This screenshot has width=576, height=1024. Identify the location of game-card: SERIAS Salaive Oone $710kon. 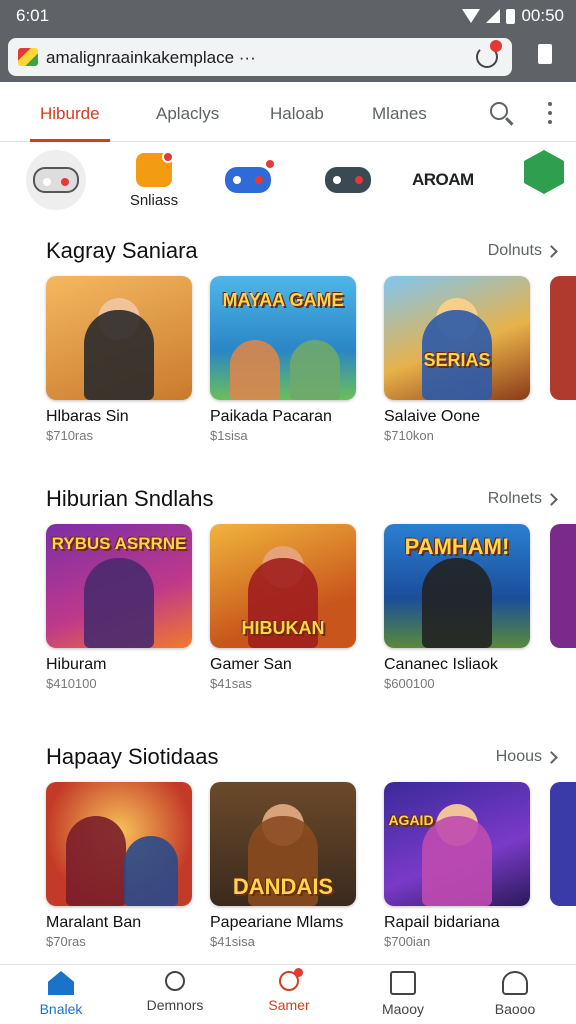
(457, 359).